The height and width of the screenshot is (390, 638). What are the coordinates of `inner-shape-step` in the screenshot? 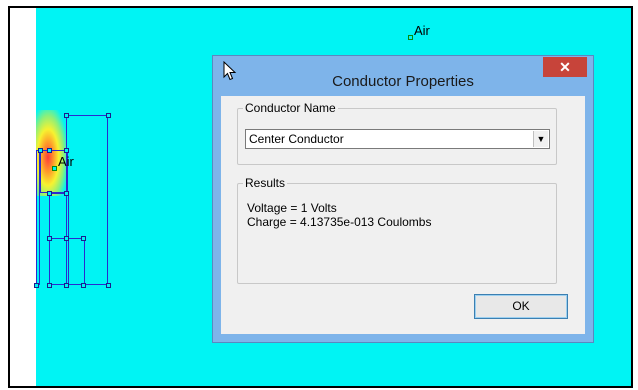 It's located at (67, 261).